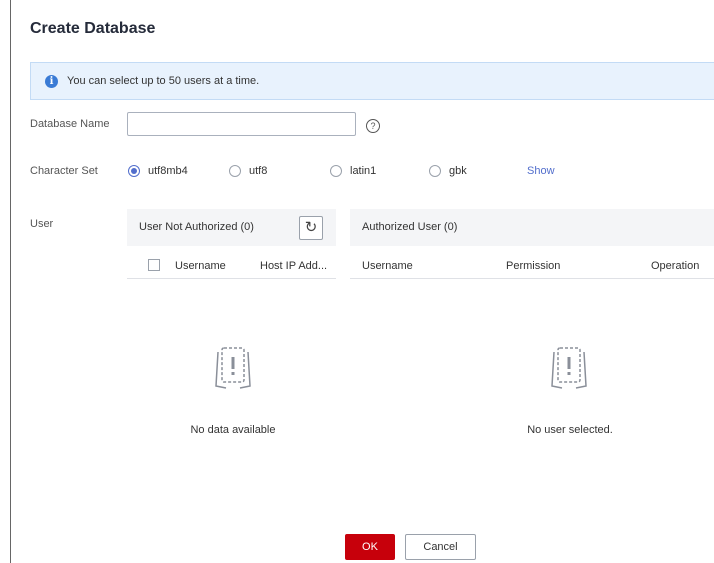 The height and width of the screenshot is (563, 714). Describe the element at coordinates (42, 224) in the screenshot. I see `user-label: User` at that location.